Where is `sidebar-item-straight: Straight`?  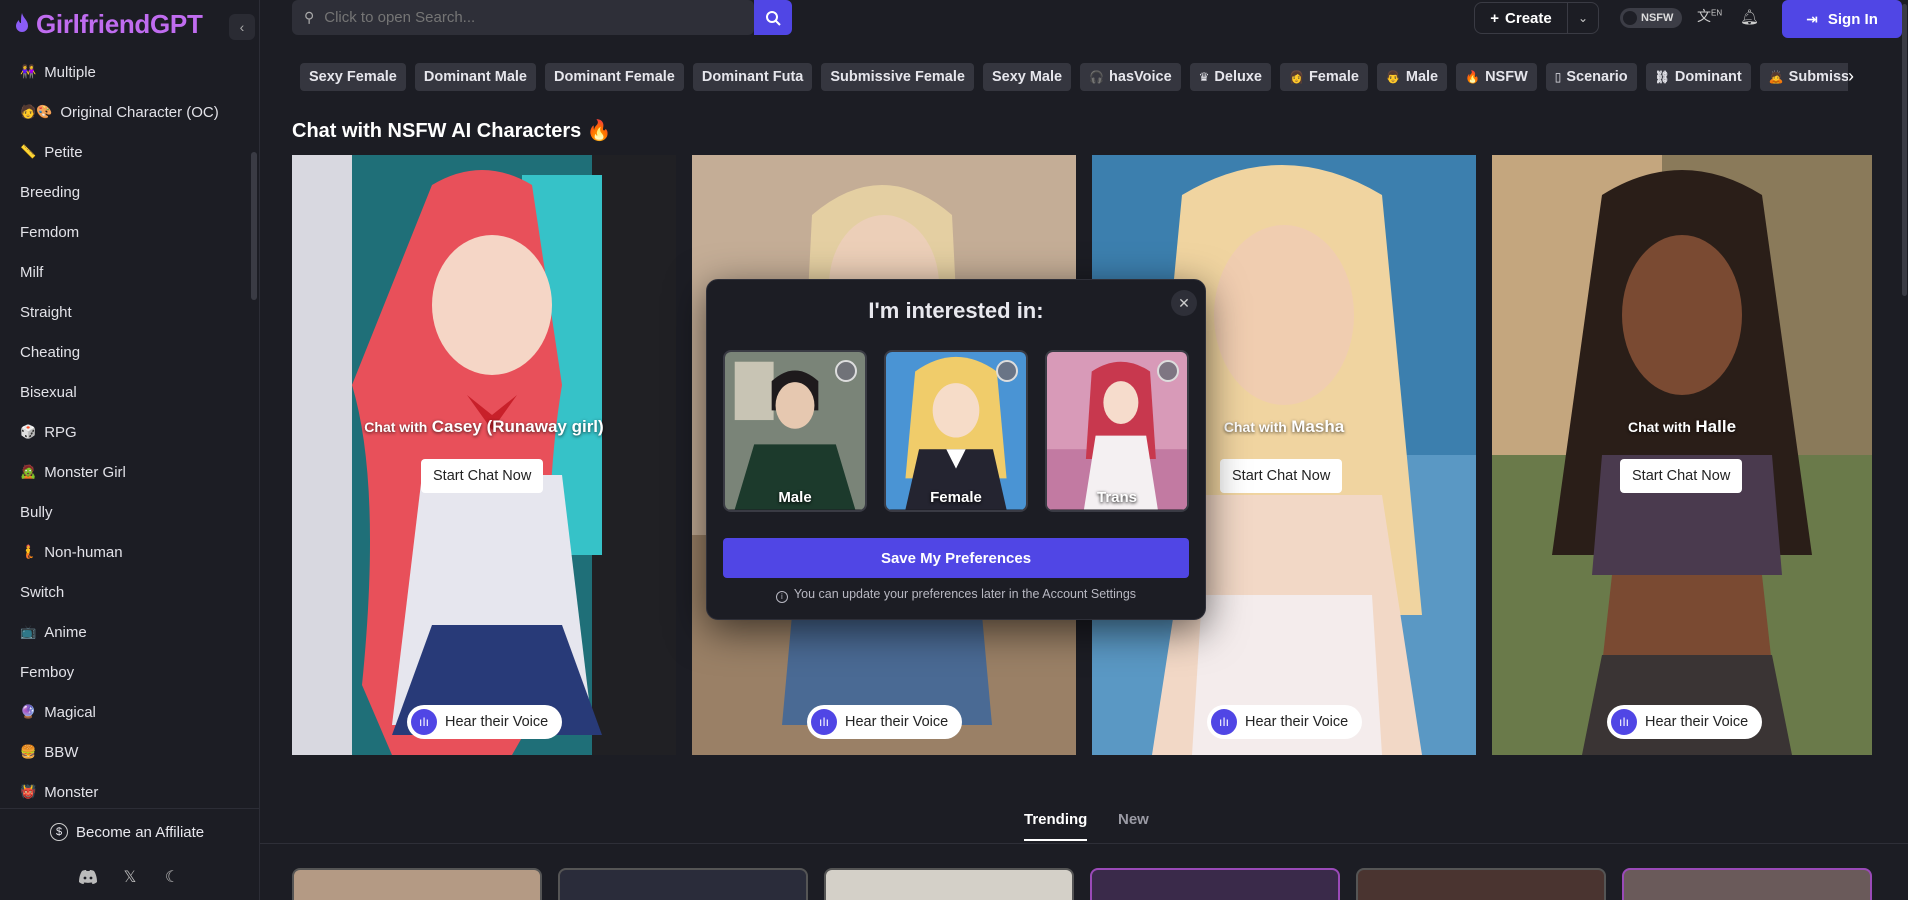
sidebar-item-straight: Straight is located at coordinates (126, 312).